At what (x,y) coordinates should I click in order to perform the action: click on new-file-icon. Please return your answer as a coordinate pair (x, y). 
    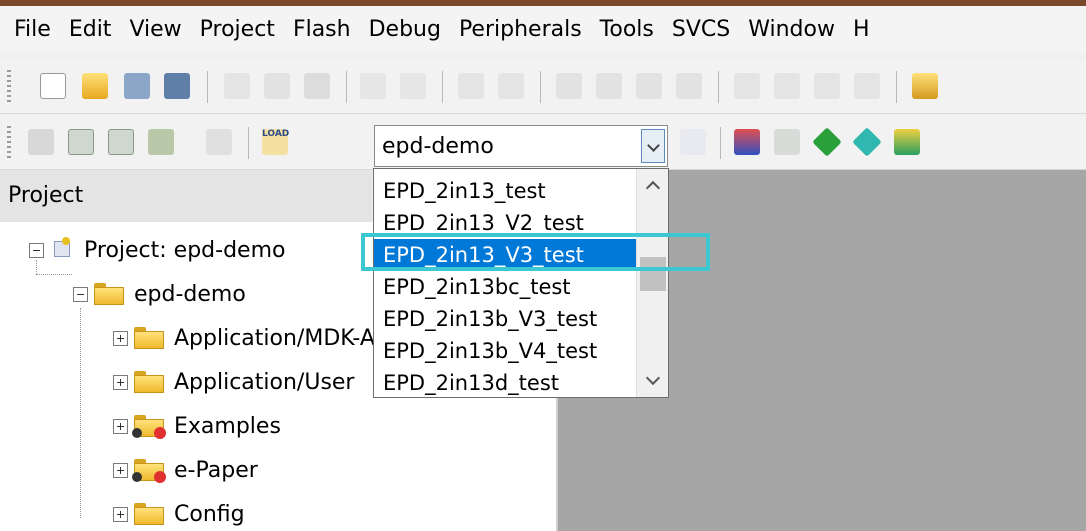
    Looking at the image, I should click on (53, 86).